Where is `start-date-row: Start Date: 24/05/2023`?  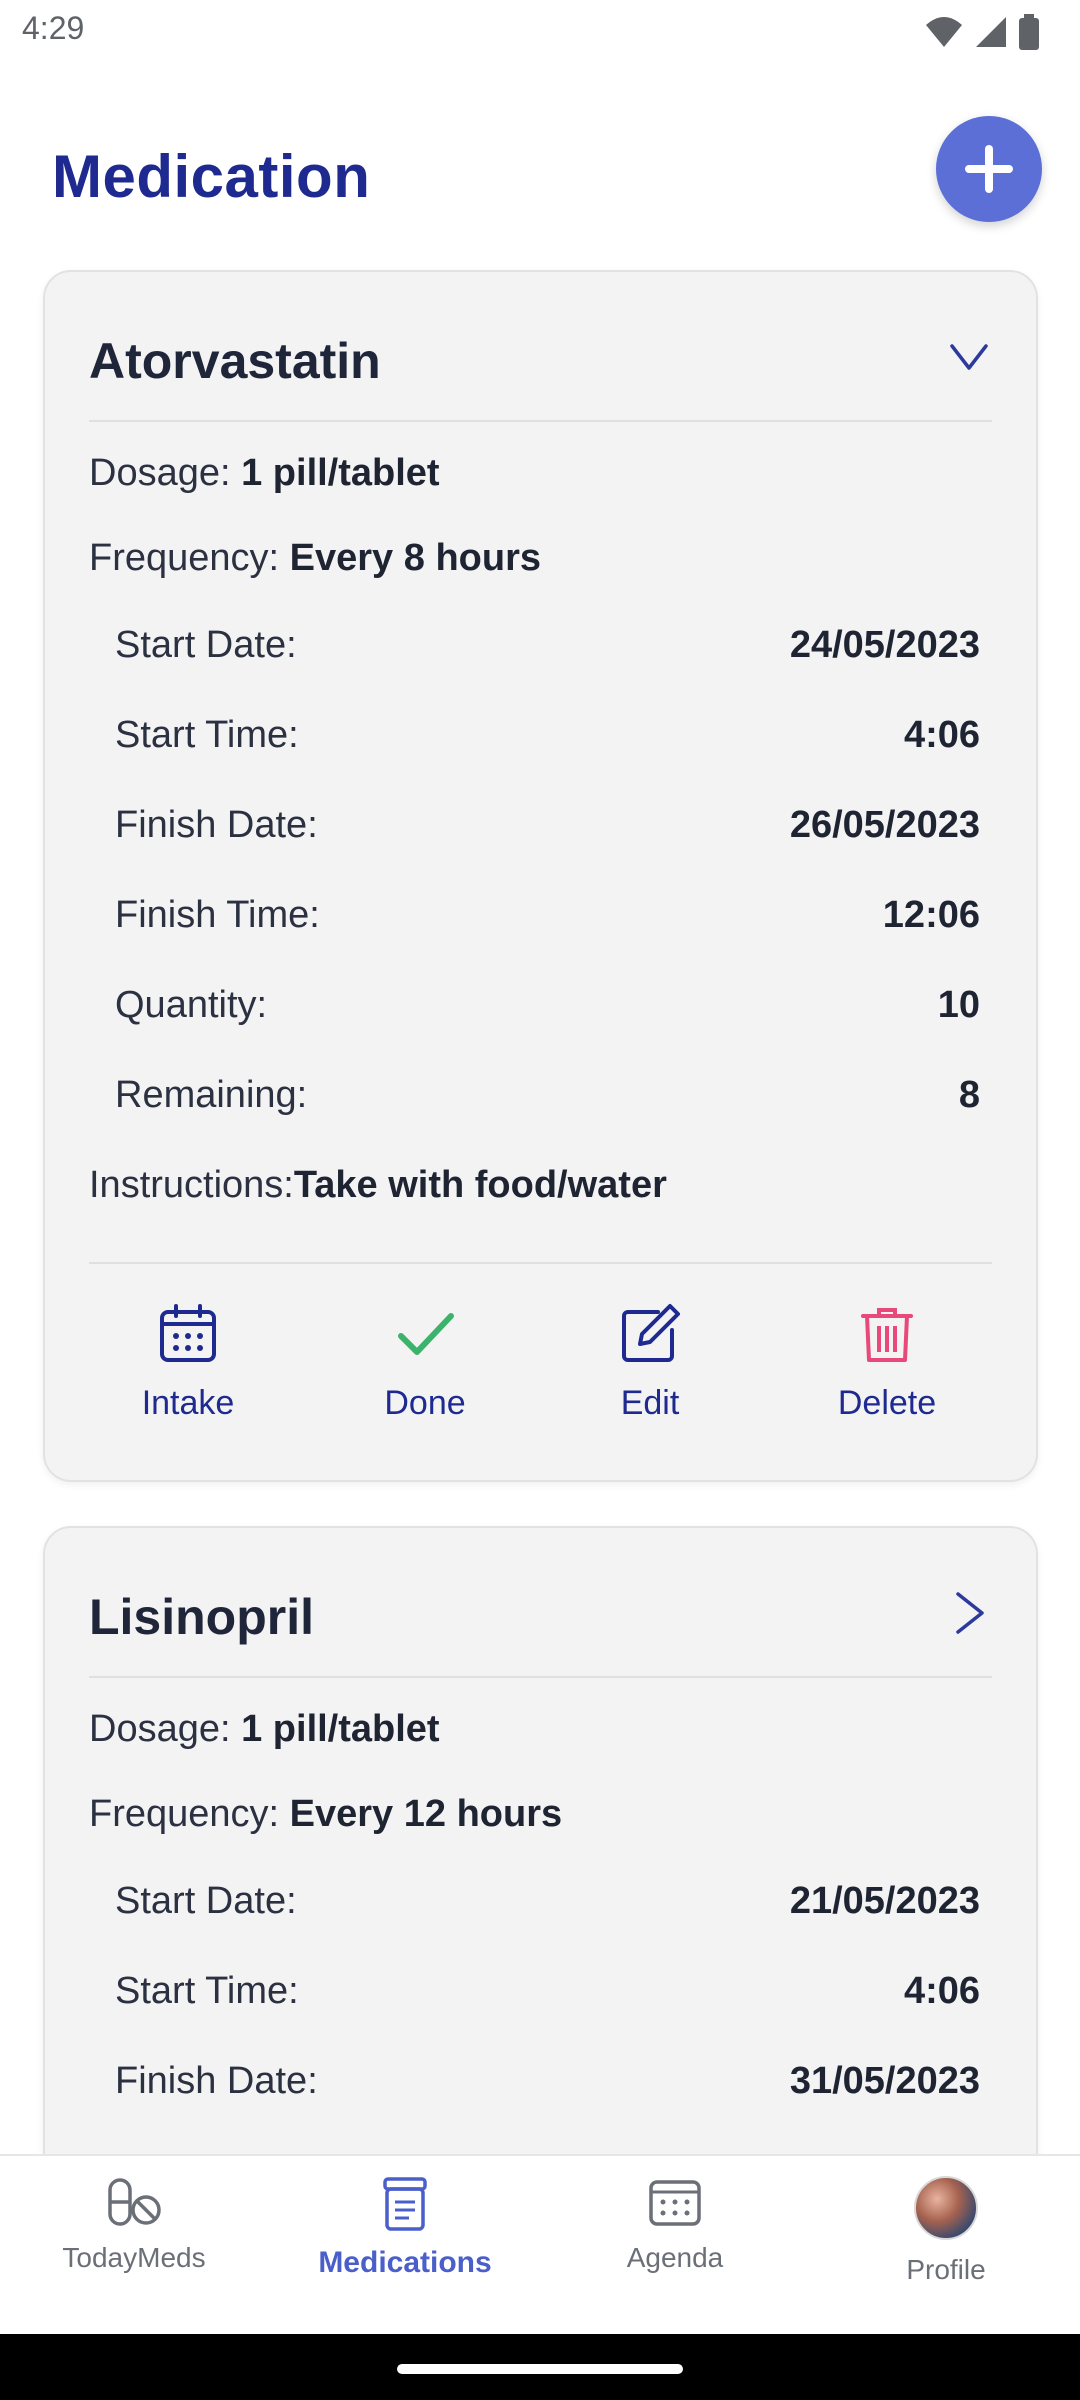 start-date-row: Start Date: 24/05/2023 is located at coordinates (547, 645).